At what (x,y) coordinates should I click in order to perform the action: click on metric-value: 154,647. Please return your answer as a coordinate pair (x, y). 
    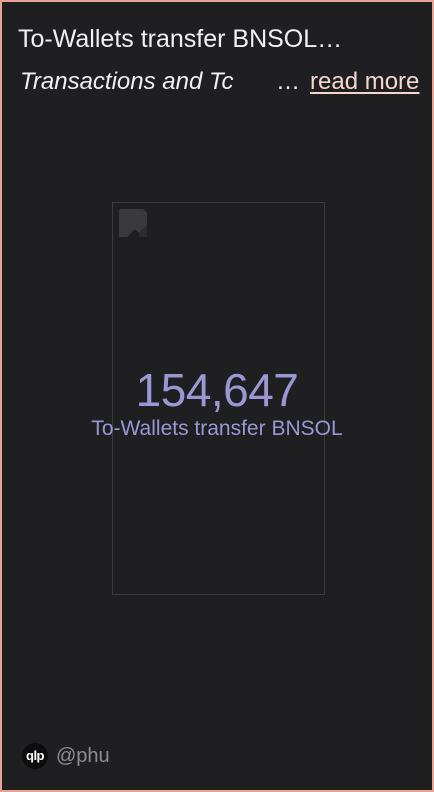
    Looking at the image, I should click on (217, 390).